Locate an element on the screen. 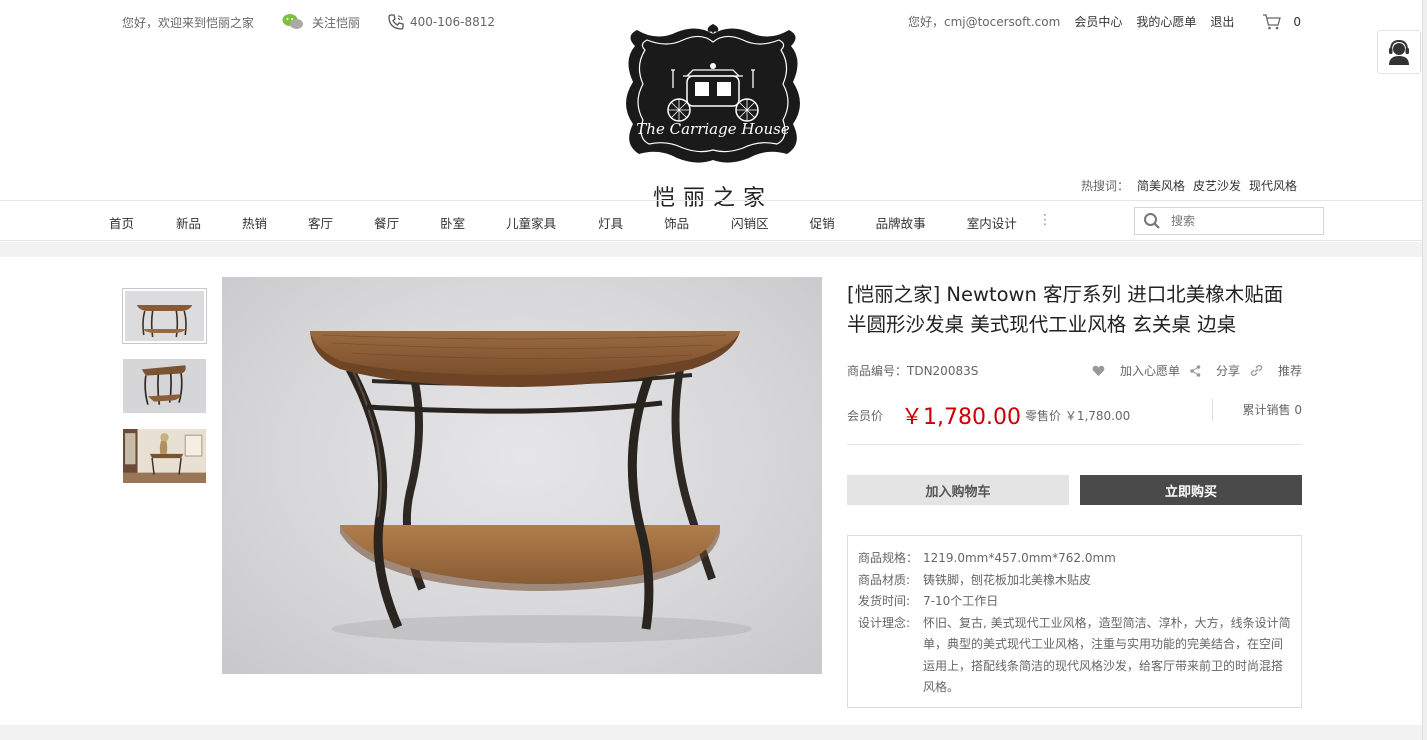 This screenshot has height=740, width=1427. purchase-buttons: 加入购物车 立即购买 is located at coordinates (1074, 490).